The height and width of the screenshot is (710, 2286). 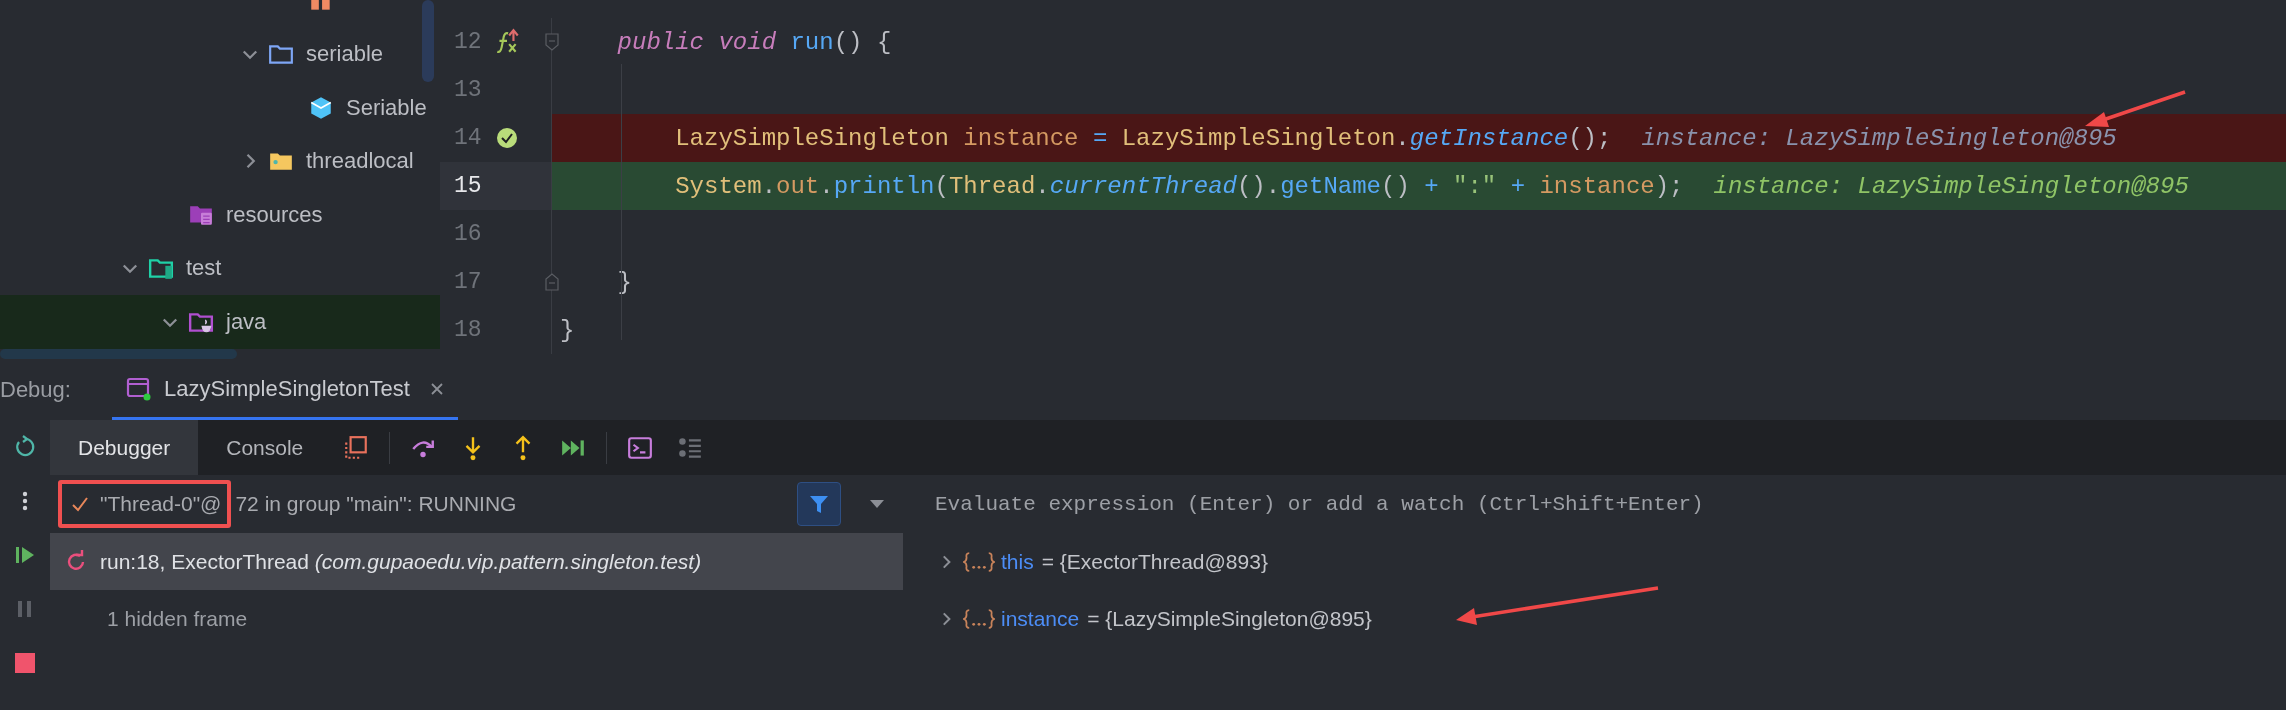 What do you see at coordinates (1017, 561) in the screenshot?
I see `variable-name: this` at bounding box center [1017, 561].